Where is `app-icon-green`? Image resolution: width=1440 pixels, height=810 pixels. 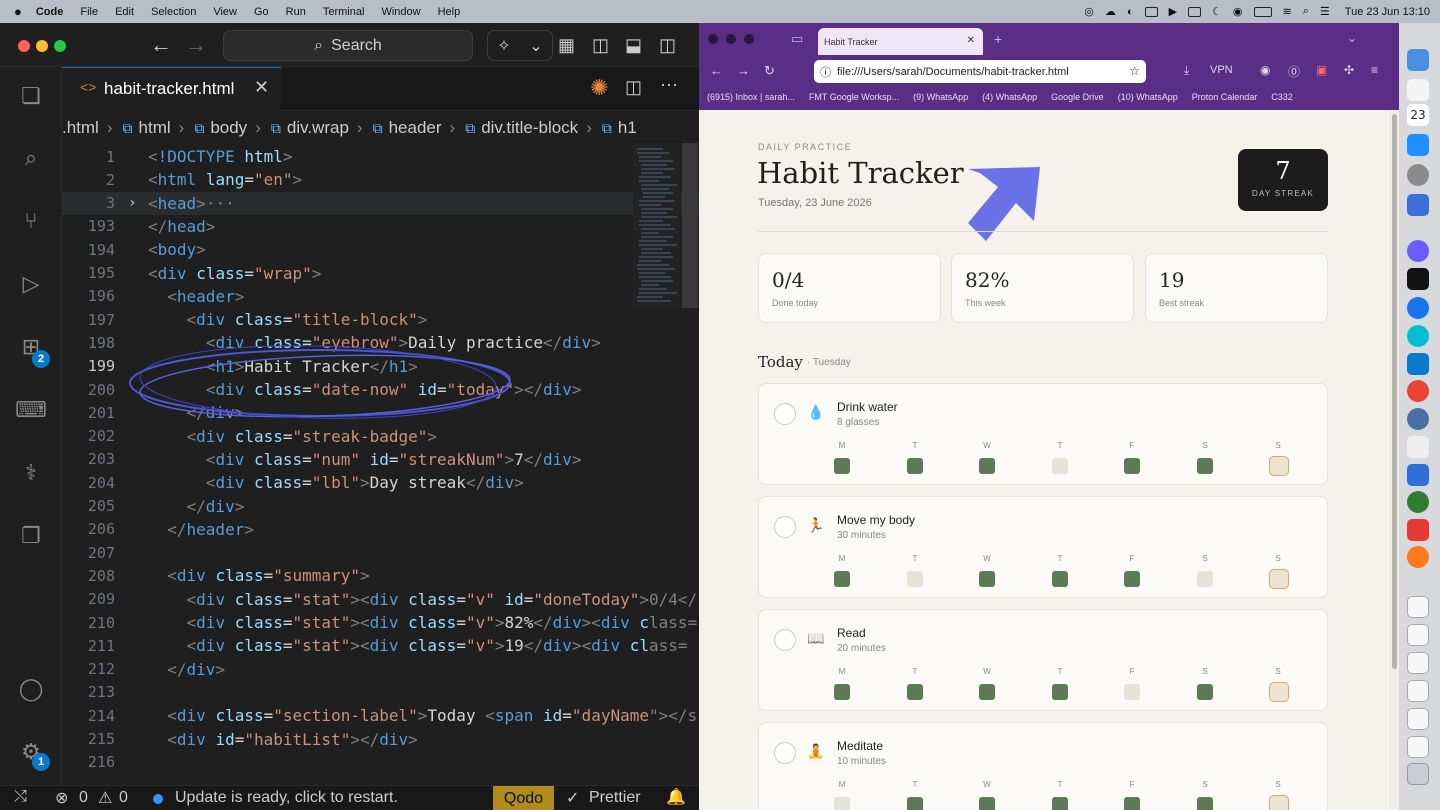 app-icon-green is located at coordinates (1418, 502).